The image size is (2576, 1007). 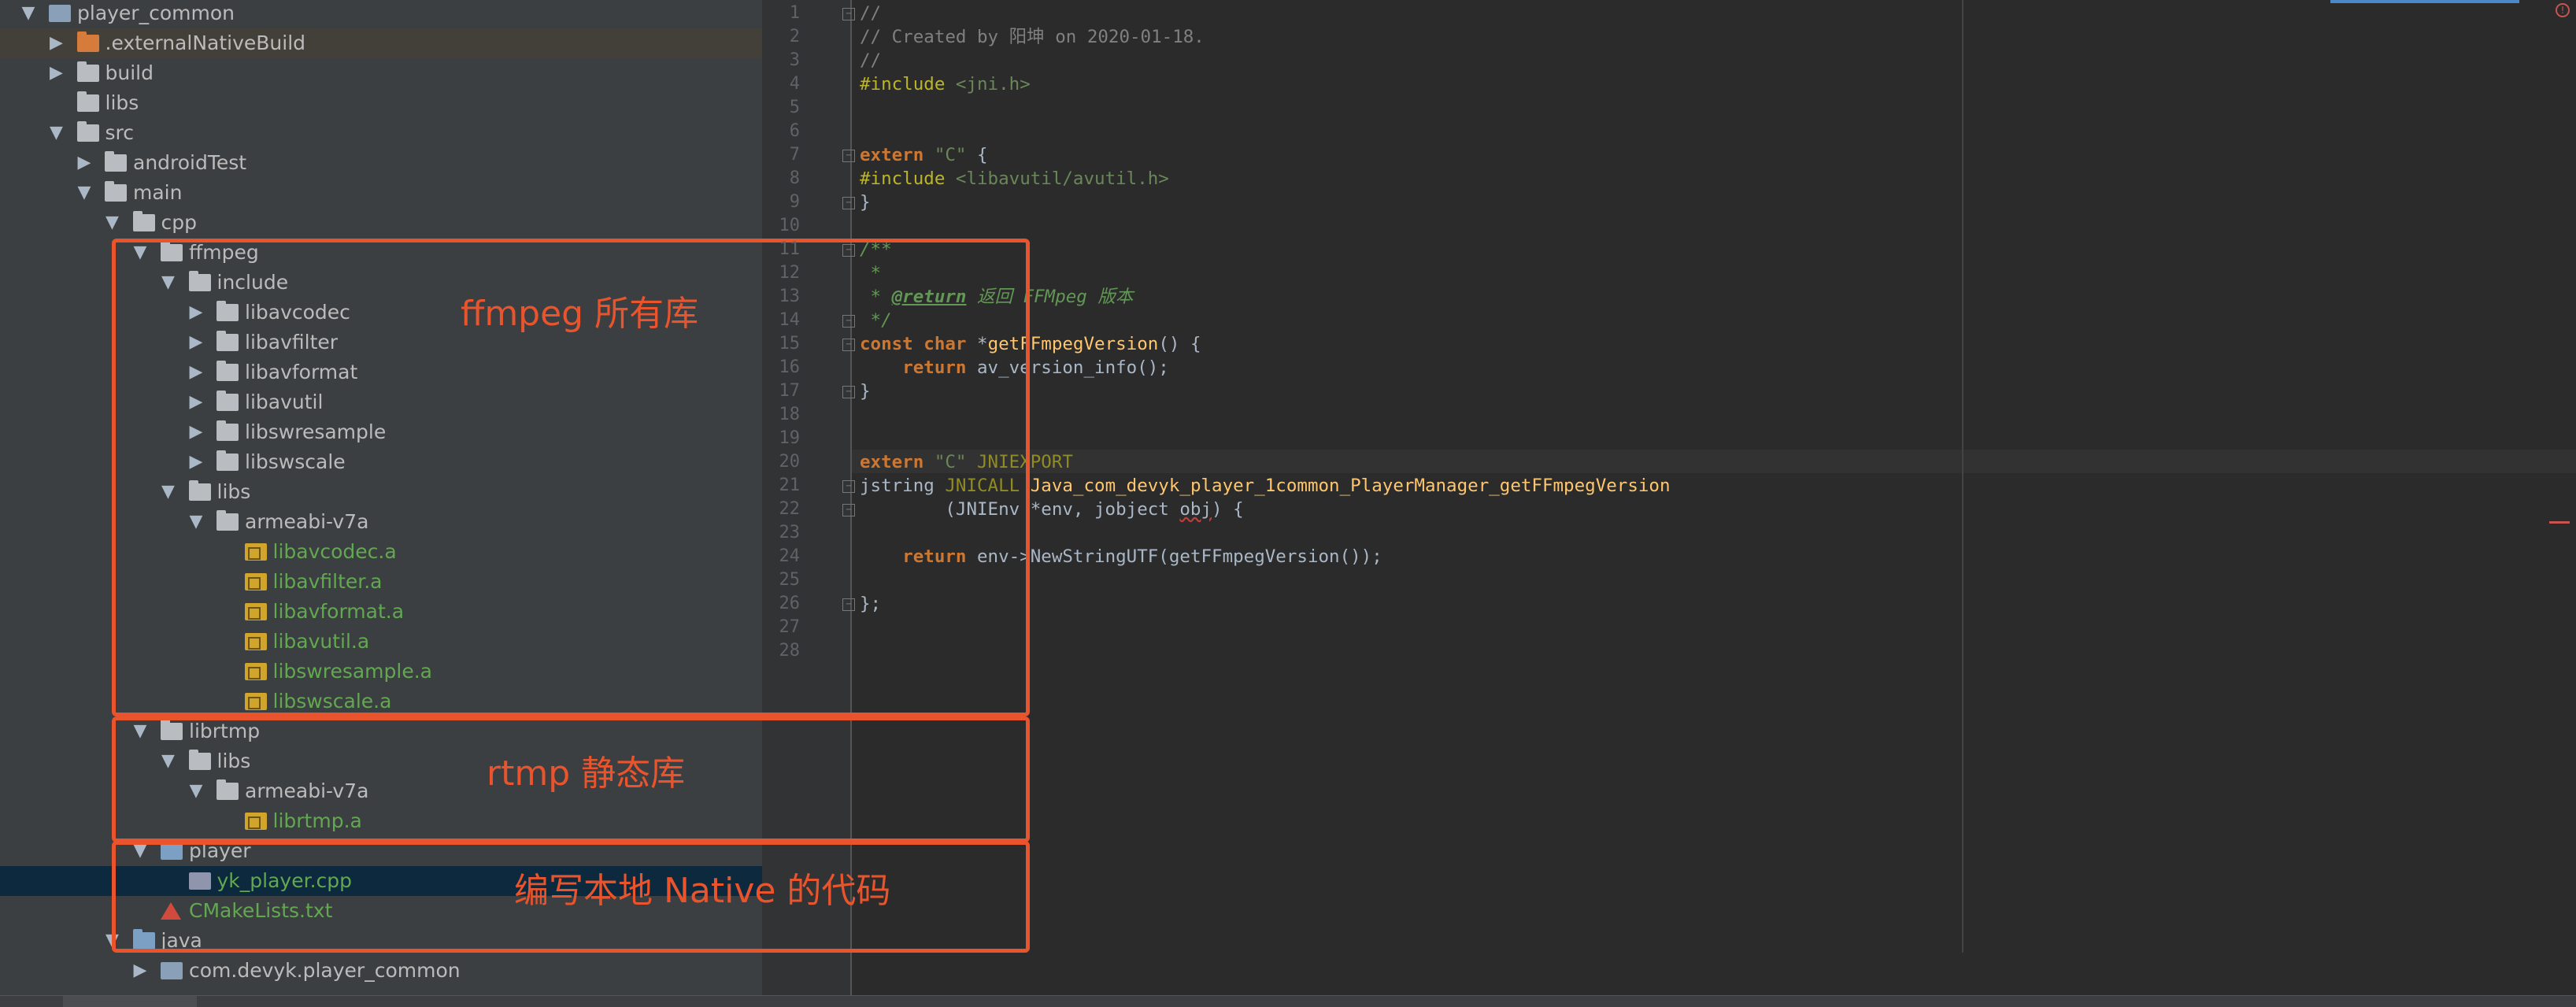 I want to click on line-number: 27, so click(x=790, y=627).